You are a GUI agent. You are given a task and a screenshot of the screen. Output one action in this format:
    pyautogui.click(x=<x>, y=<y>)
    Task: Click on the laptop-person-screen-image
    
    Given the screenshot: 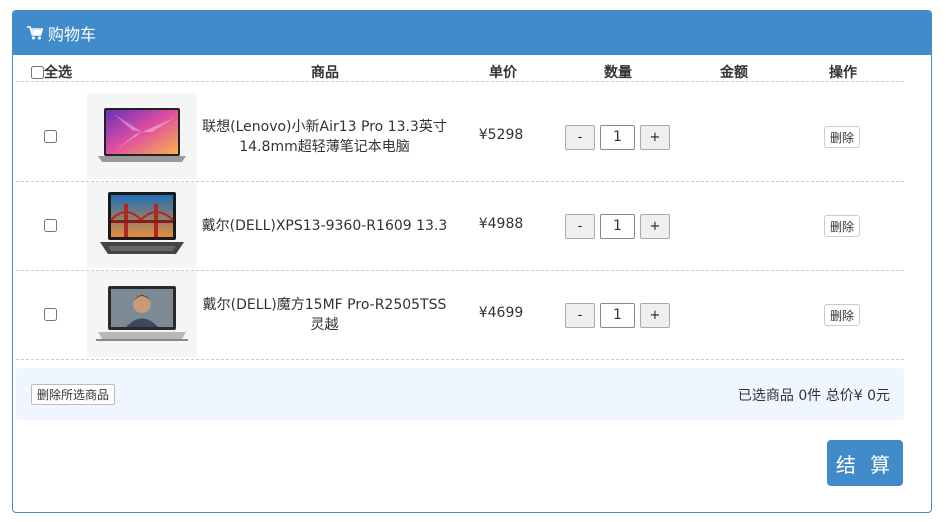 What is the action you would take?
    pyautogui.click(x=142, y=313)
    